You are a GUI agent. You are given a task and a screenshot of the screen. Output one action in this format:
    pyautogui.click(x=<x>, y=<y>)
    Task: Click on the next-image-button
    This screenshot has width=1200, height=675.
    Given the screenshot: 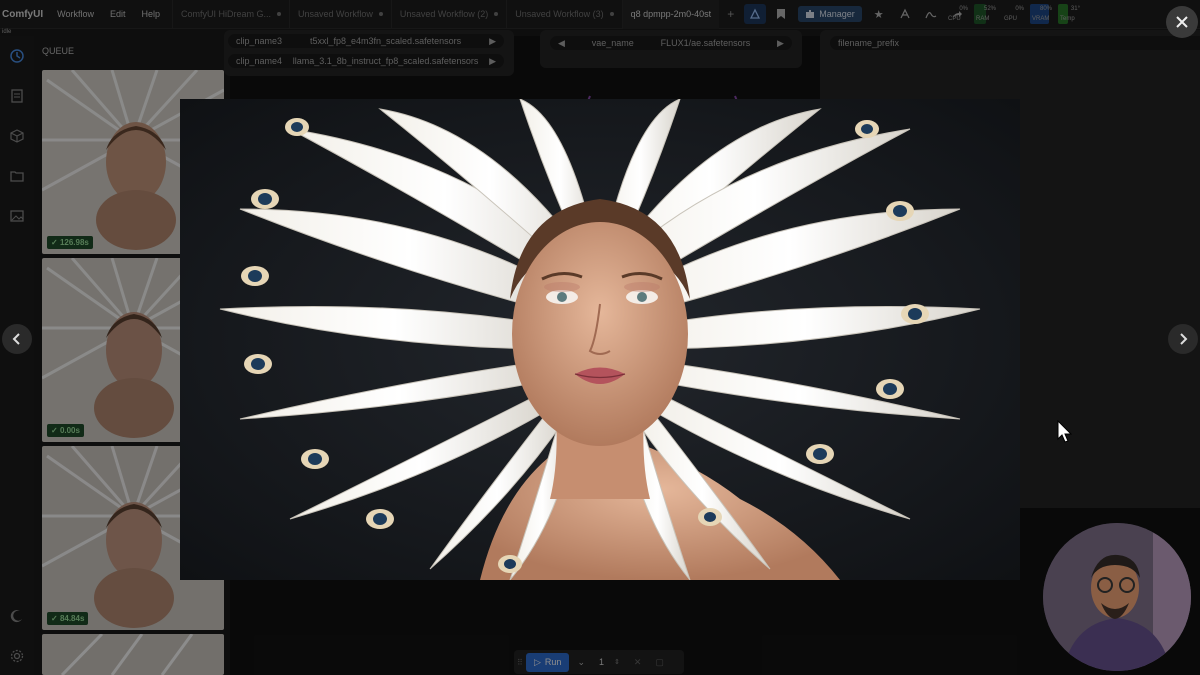 What is the action you would take?
    pyautogui.click(x=1183, y=339)
    